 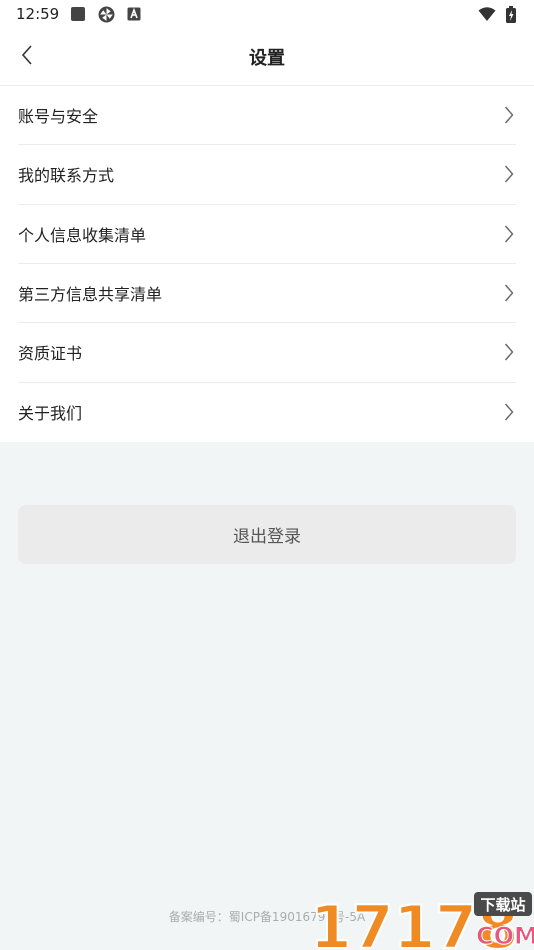 What do you see at coordinates (38, 14) in the screenshot?
I see `status-time: 12:59` at bounding box center [38, 14].